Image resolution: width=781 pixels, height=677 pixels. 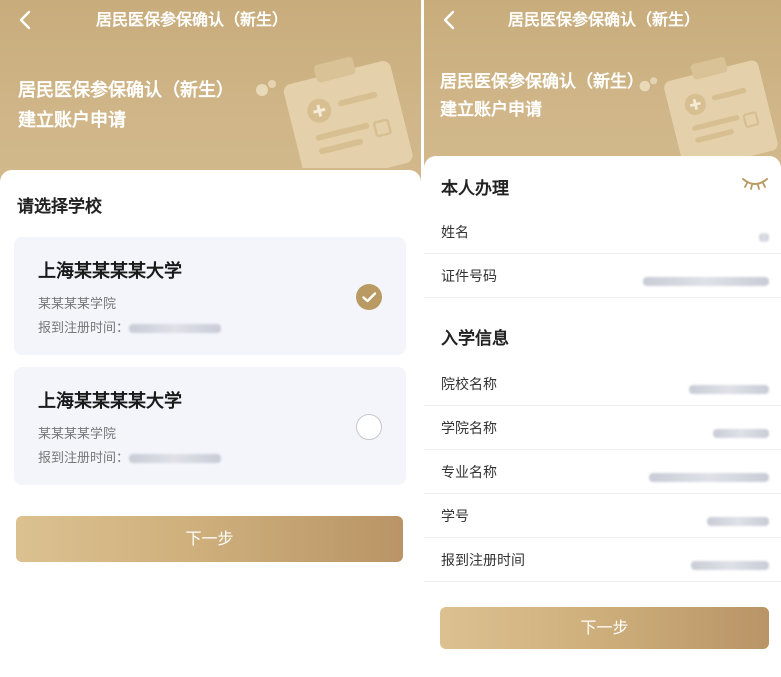 I want to click on section-title: 请选择学校, so click(x=59, y=207).